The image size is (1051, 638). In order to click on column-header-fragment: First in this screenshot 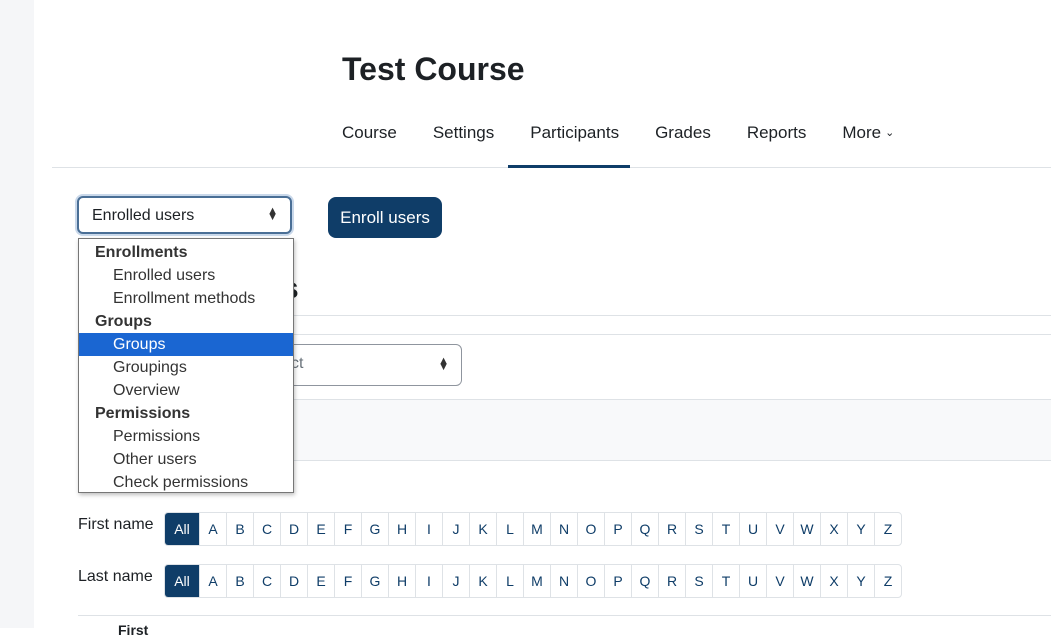, I will do `click(133, 630)`.